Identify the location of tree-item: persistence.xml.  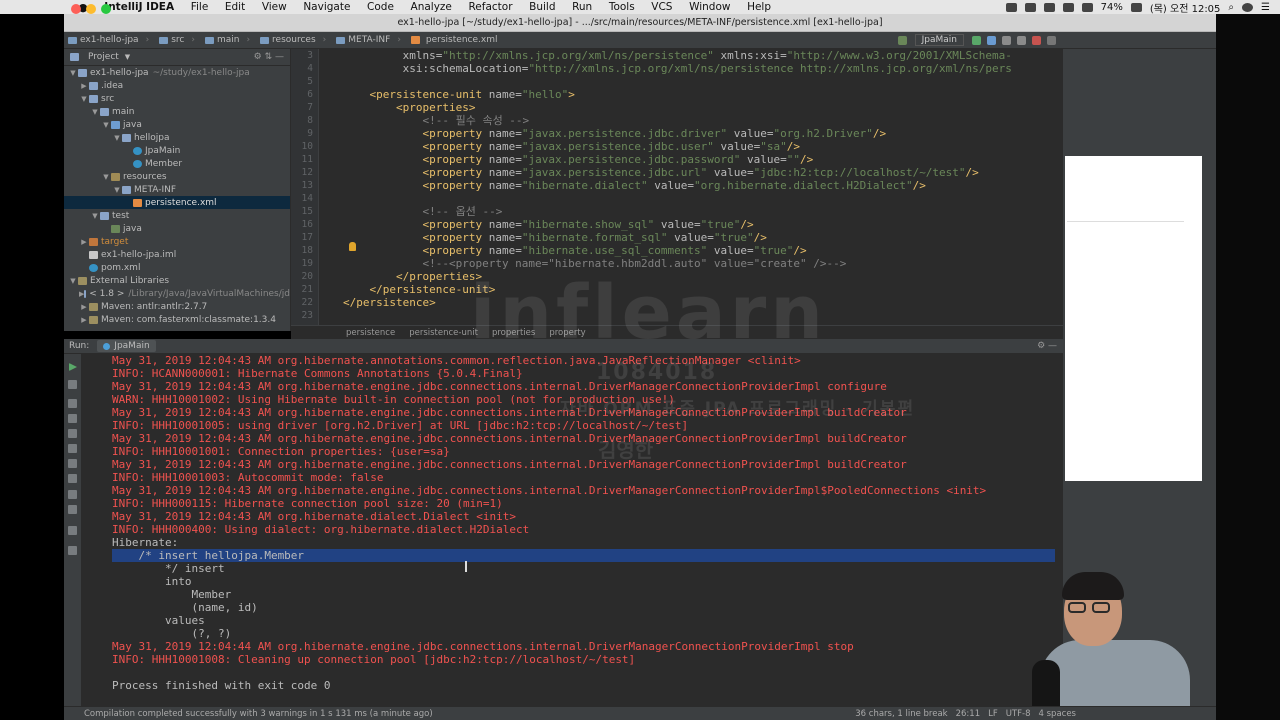
(177, 202).